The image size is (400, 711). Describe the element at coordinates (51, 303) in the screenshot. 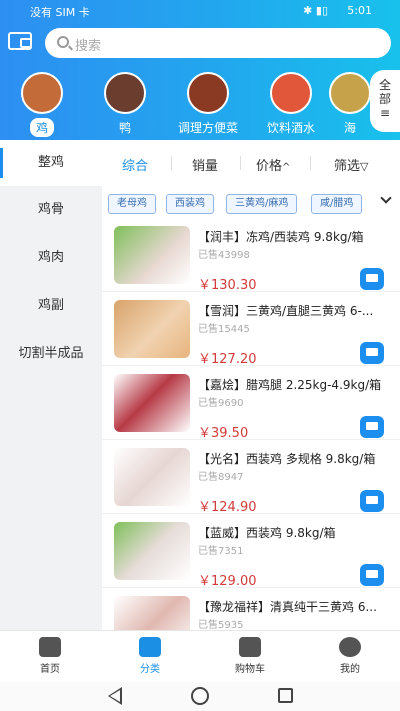

I see `sidebar-item-chicken-offal: 鸡副` at that location.